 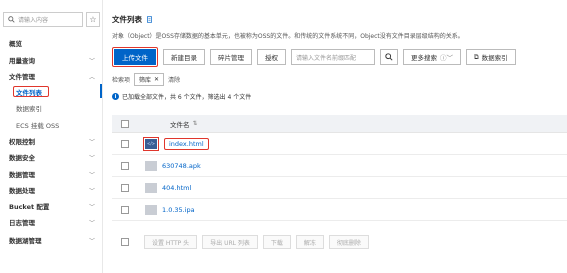 I want to click on load-info: i 已加载全部文件，共 6 个文件，筛选出 4 个文件, so click(x=181, y=96).